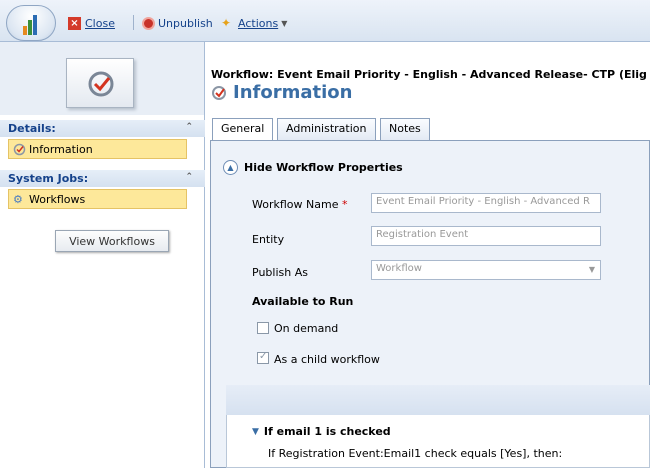  What do you see at coordinates (57, 199) in the screenshot?
I see `nav-item-workflows-label: Workflows` at bounding box center [57, 199].